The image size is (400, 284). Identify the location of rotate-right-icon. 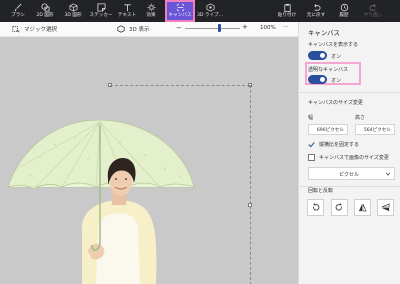
(338, 207).